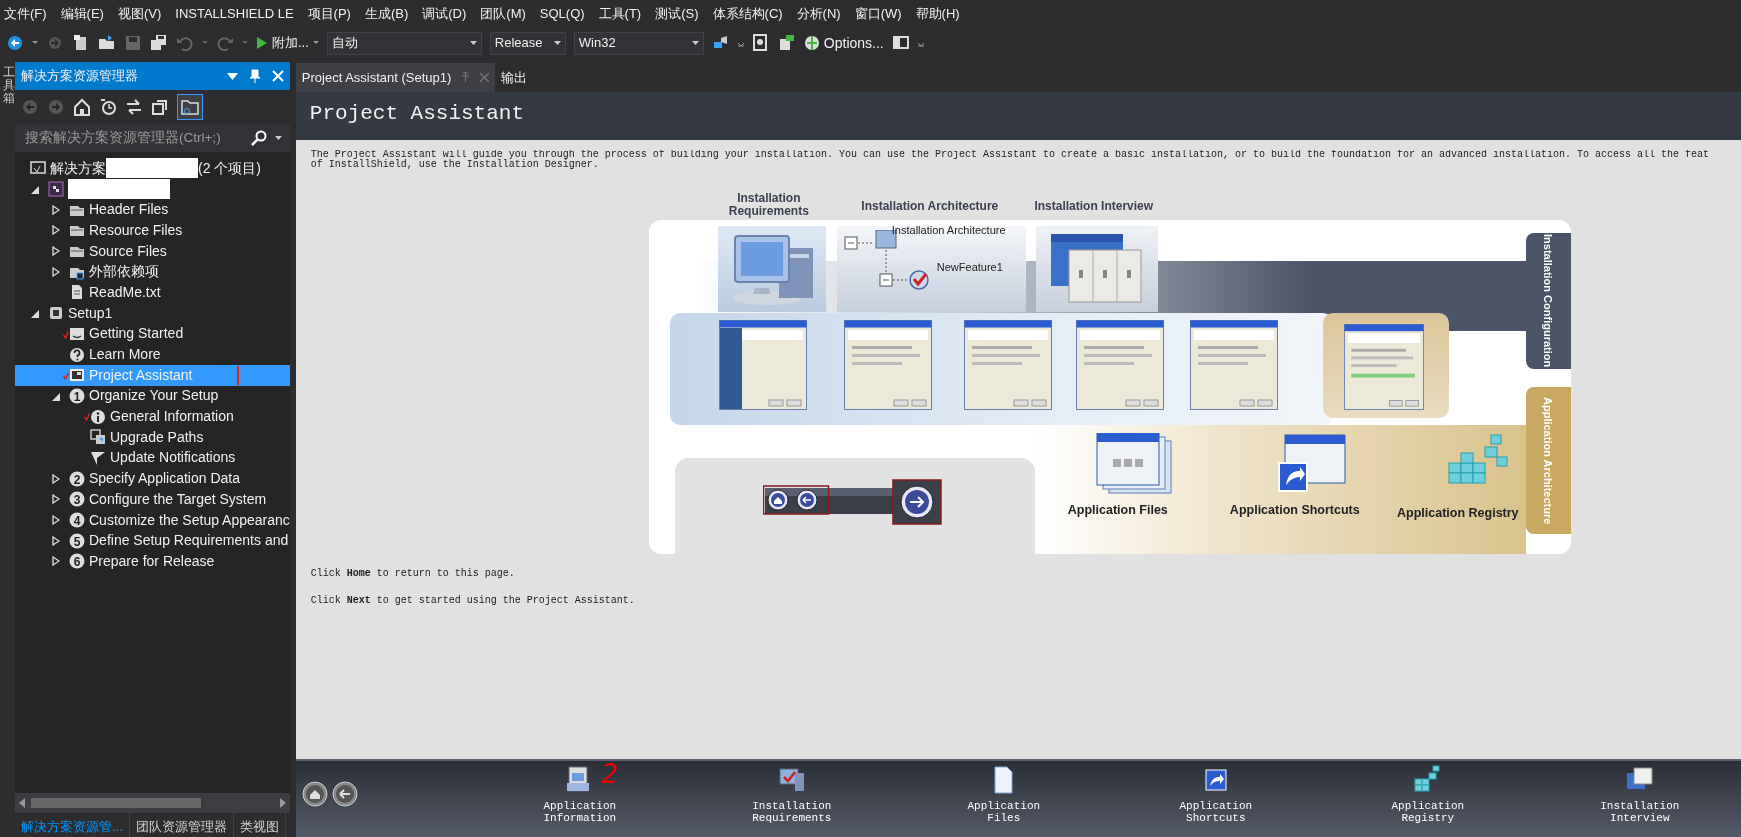 This screenshot has height=837, width=1741. I want to click on tree-item: ReadMe.txt, so click(152, 292).